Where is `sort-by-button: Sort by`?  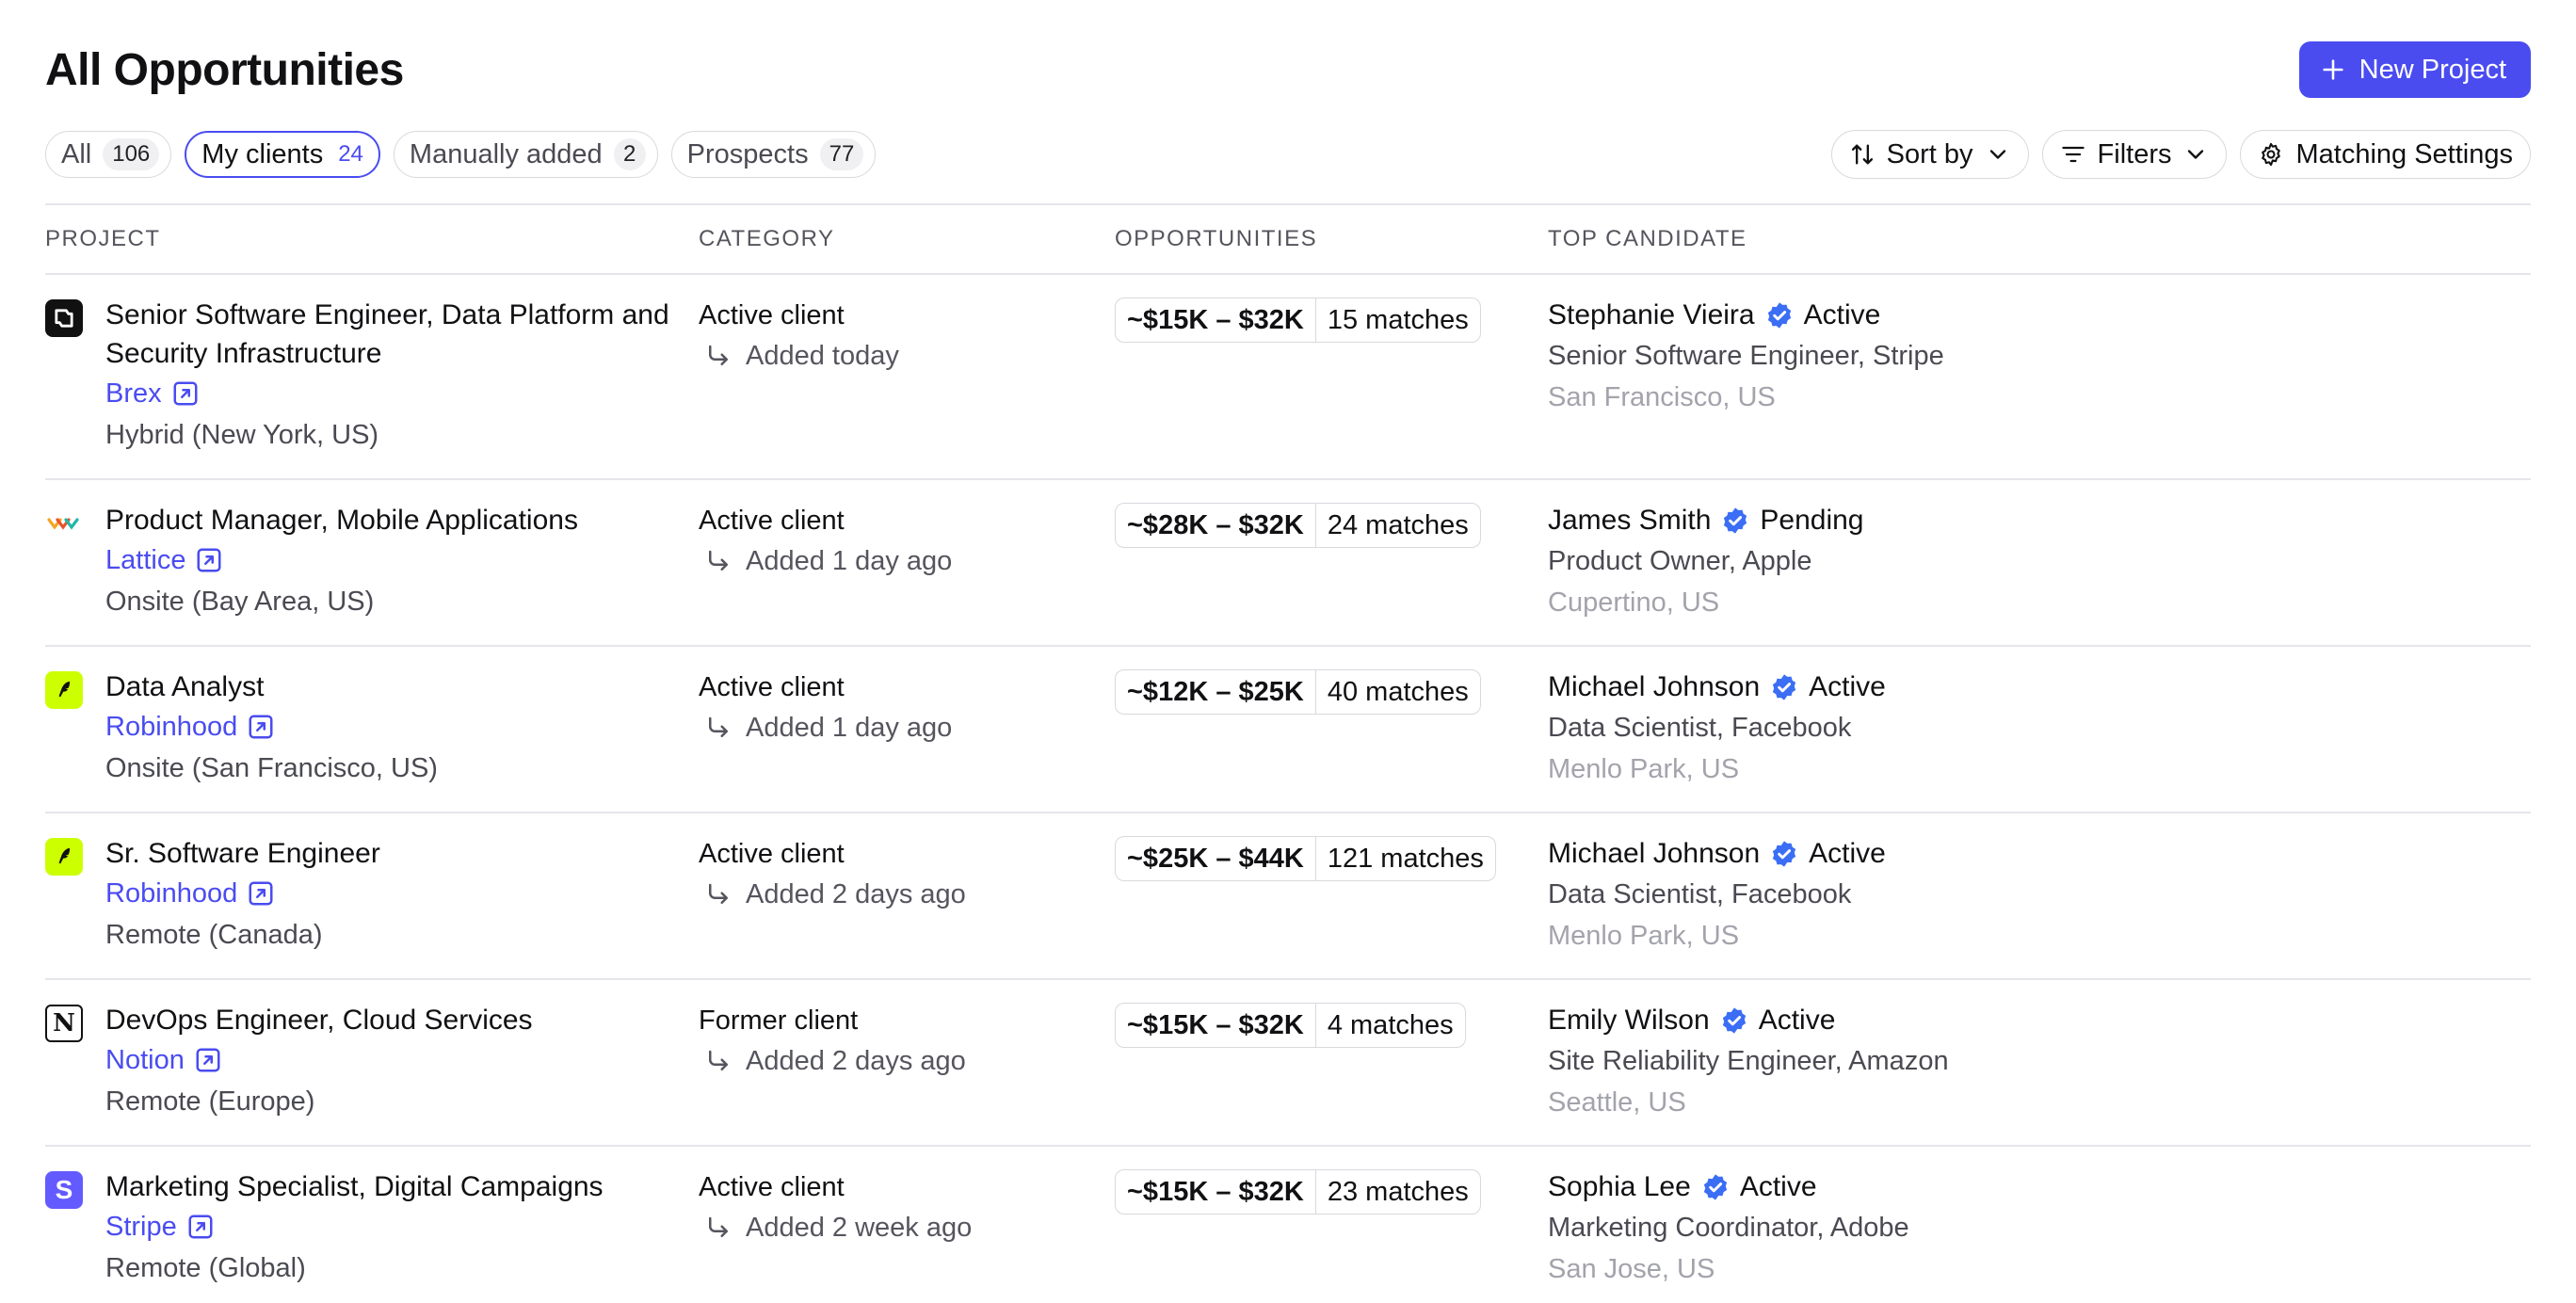
sort-by-button: Sort by is located at coordinates (1929, 155).